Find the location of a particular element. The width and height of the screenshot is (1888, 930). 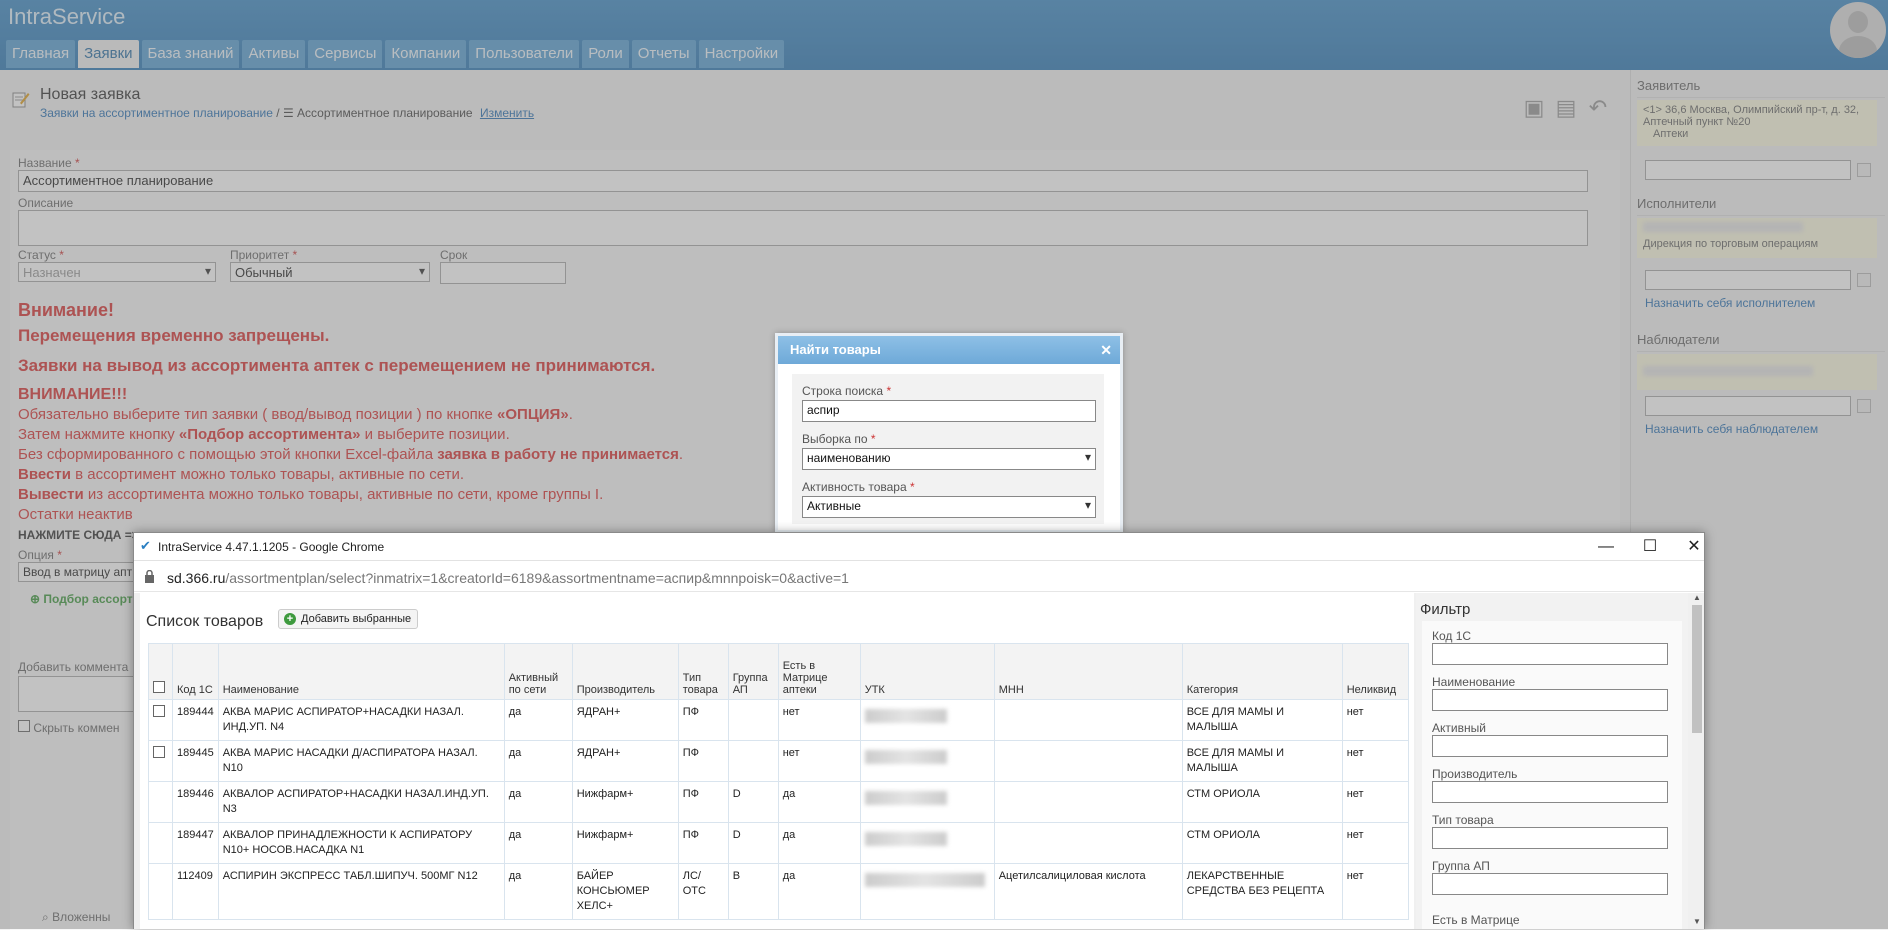

filter-title: Фильтр is located at coordinates (1445, 609).